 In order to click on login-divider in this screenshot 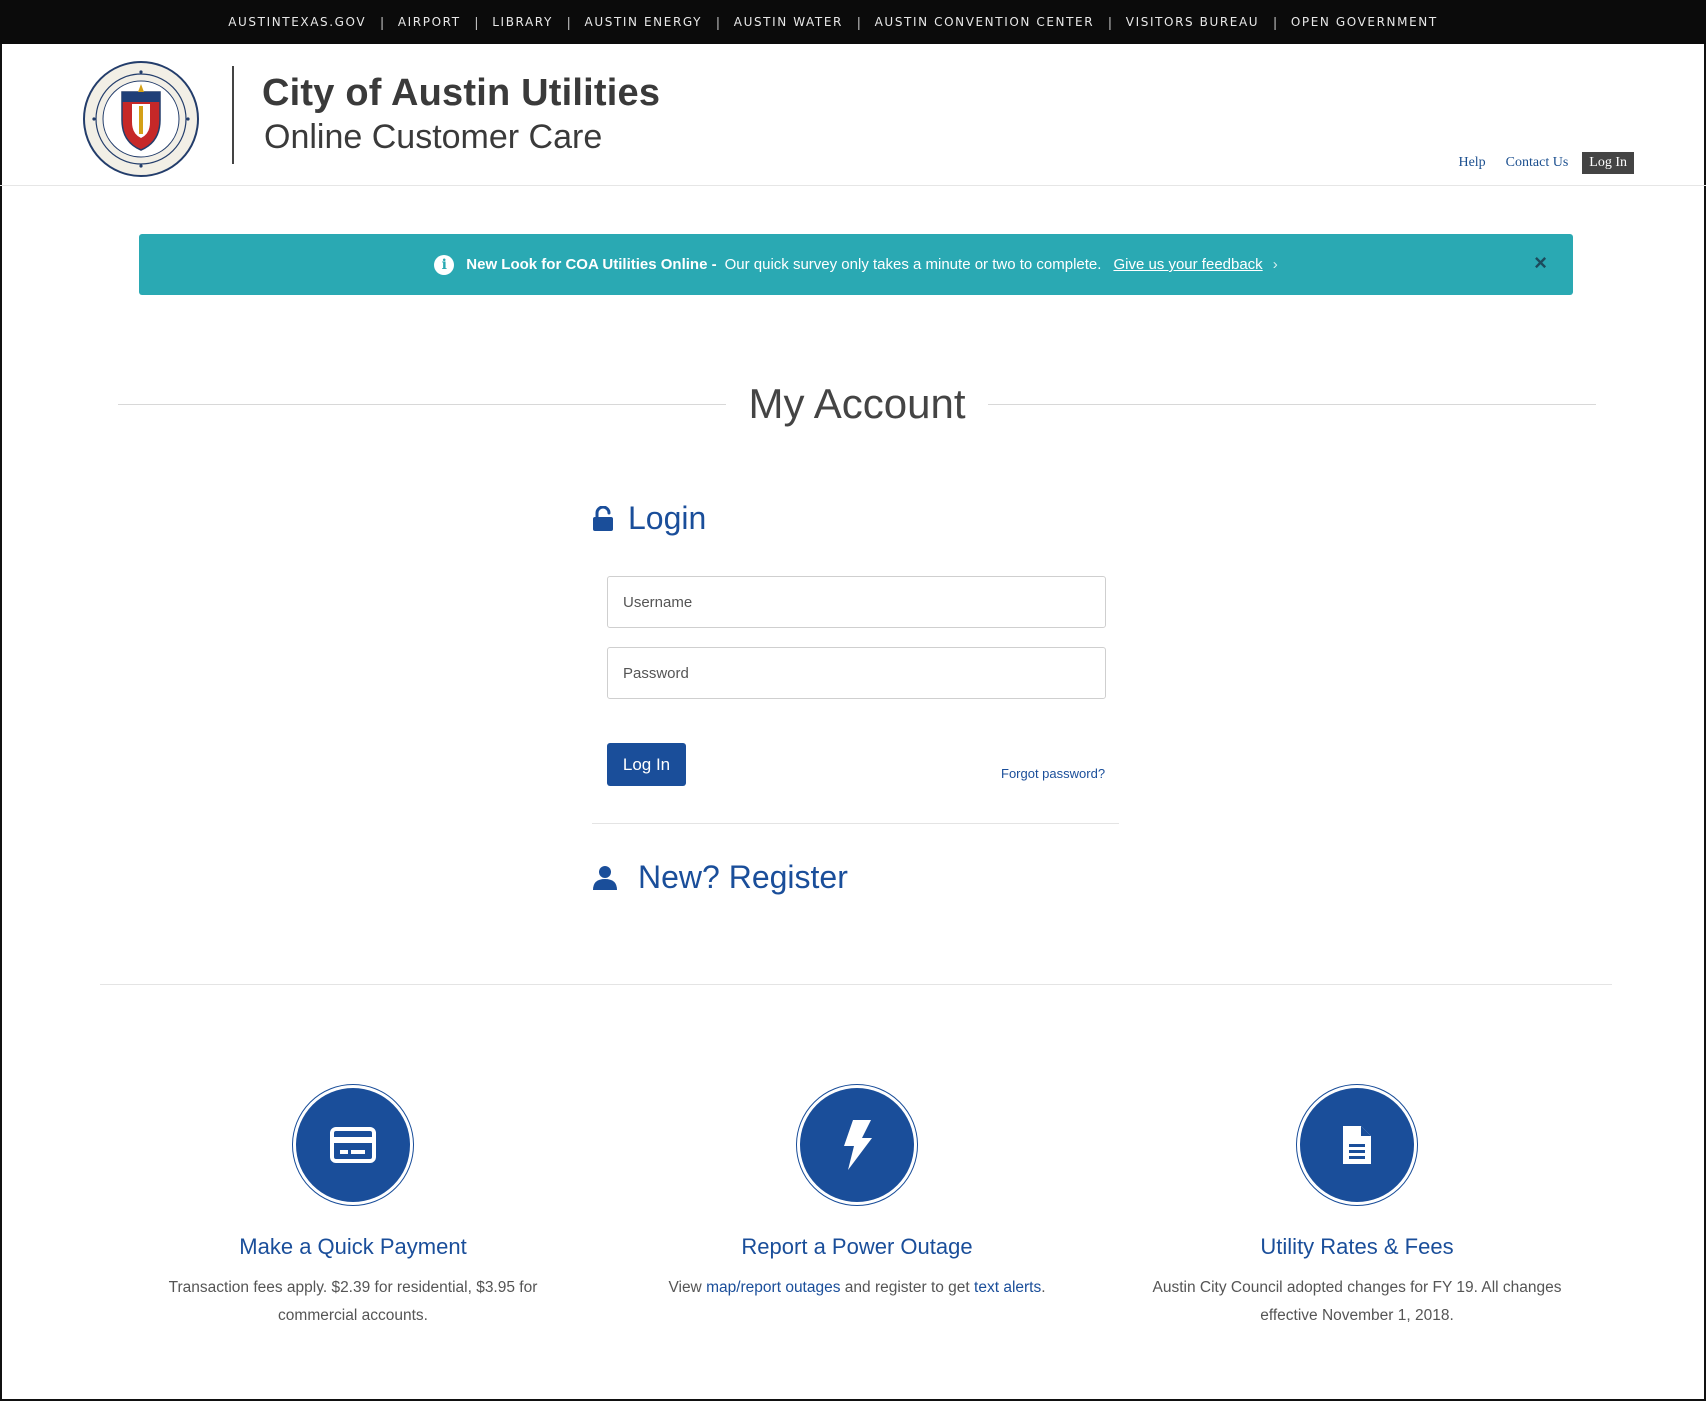, I will do `click(855, 823)`.